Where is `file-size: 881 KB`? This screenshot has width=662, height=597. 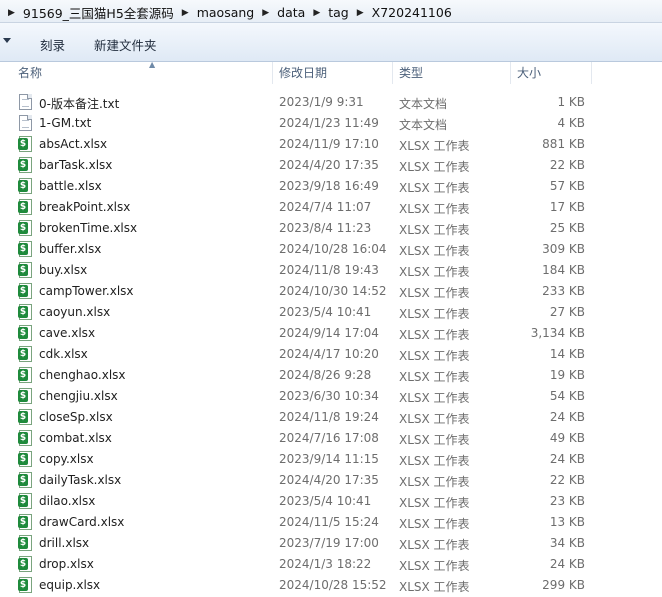
file-size: 881 KB is located at coordinates (563, 144).